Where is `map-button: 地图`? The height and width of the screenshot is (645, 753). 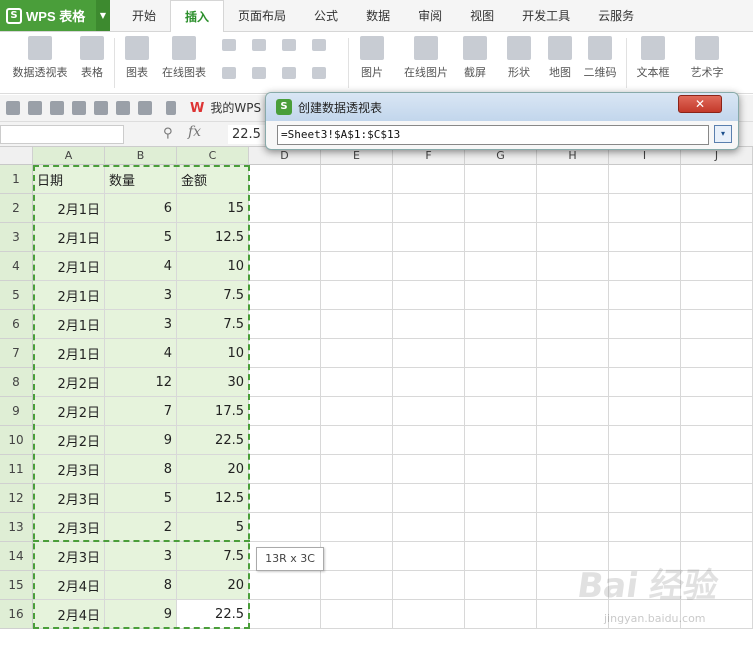 map-button: 地图 is located at coordinates (560, 58).